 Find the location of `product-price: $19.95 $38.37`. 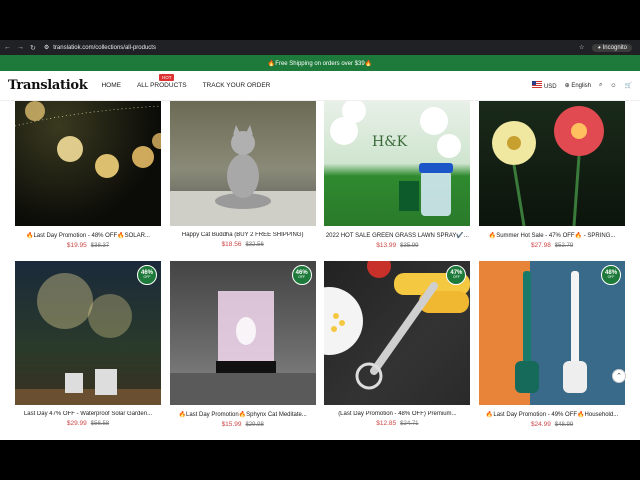

product-price: $19.95 $38.37 is located at coordinates (88, 245).